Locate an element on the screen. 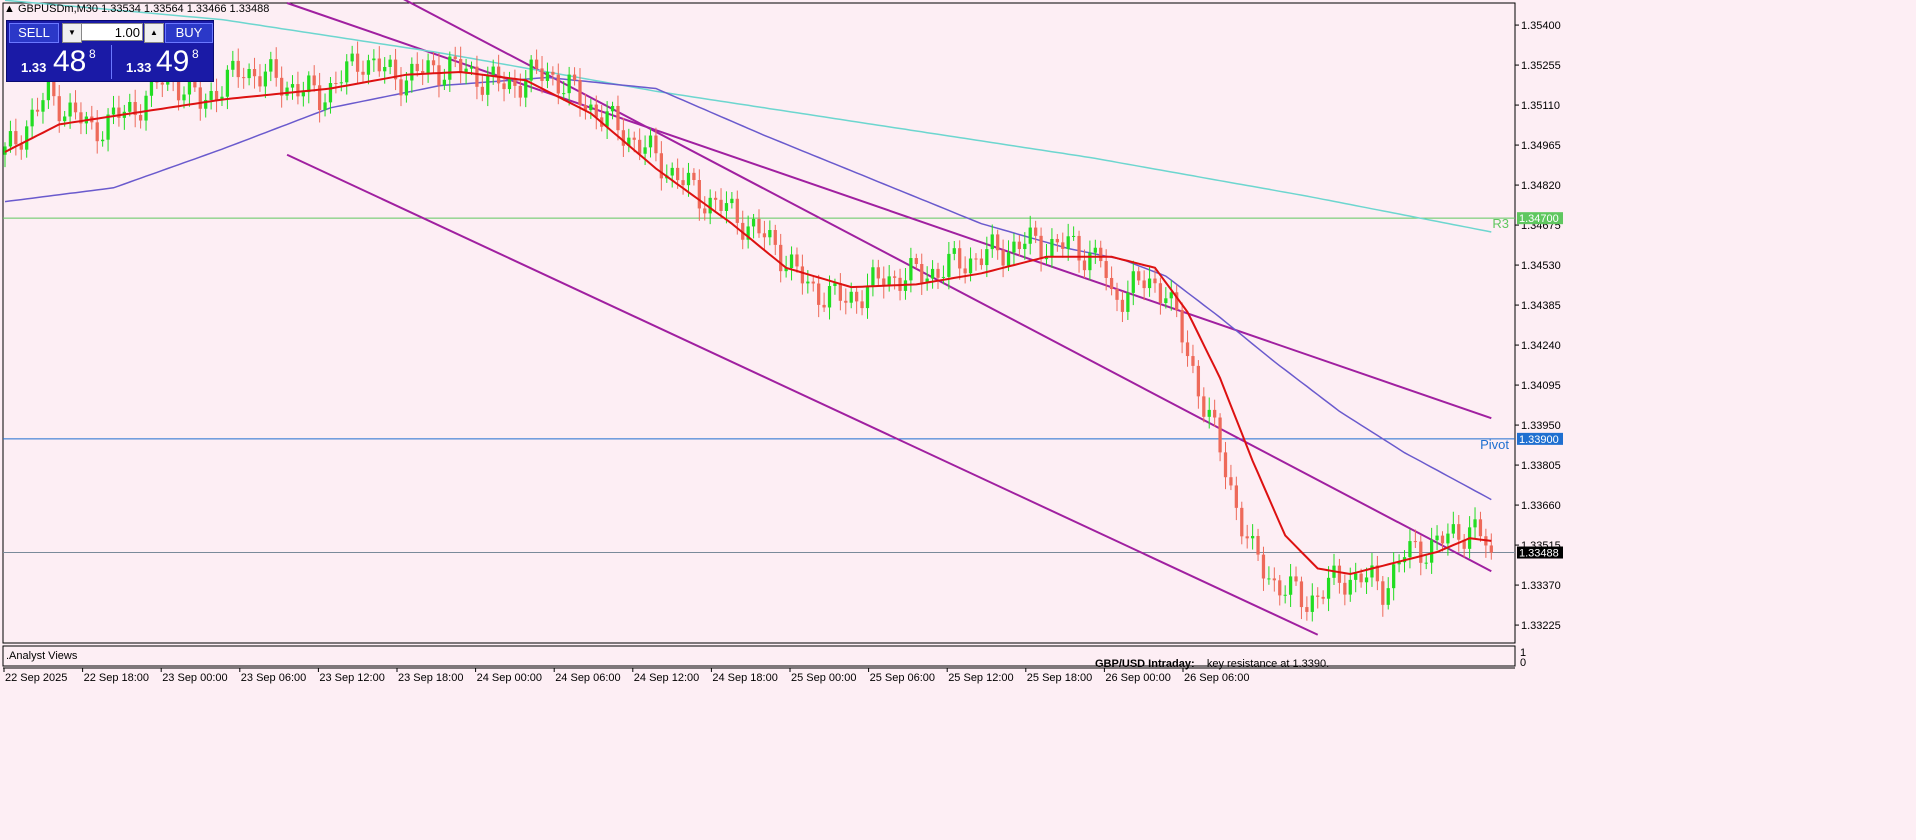 The width and height of the screenshot is (1916, 840). x-tick-label: 23 Sep 00:00 is located at coordinates (194, 678).